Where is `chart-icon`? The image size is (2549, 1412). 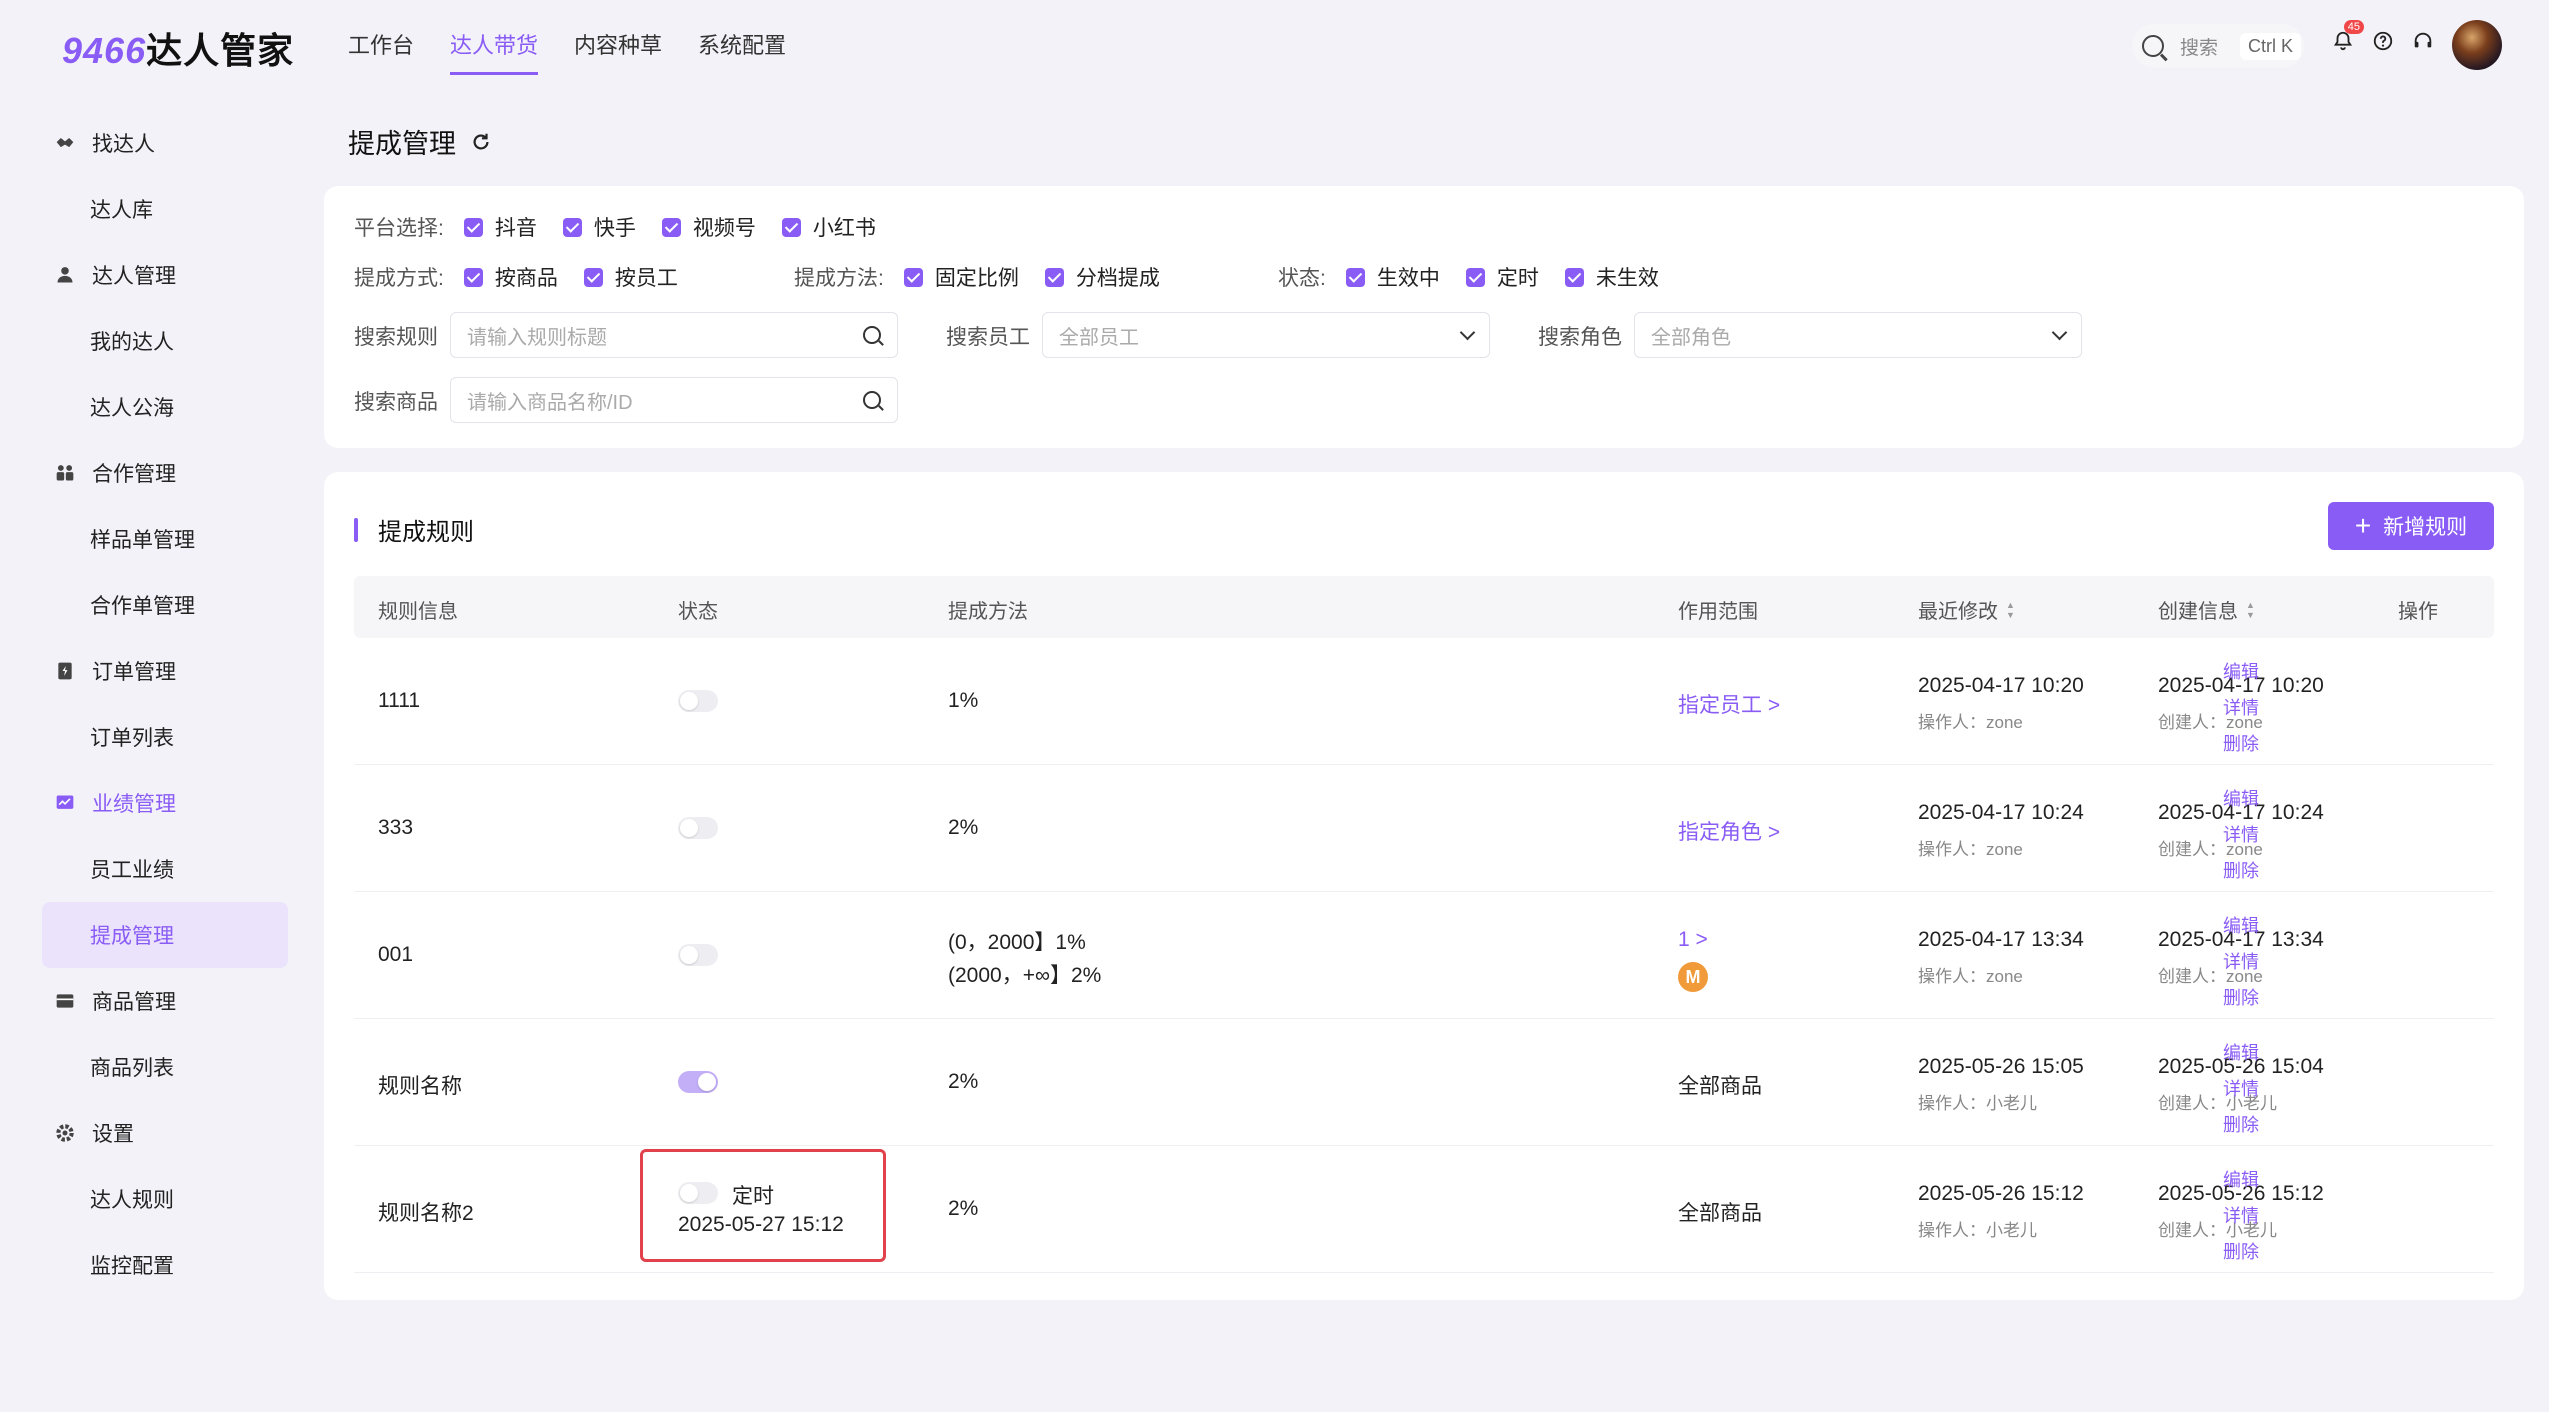
chart-icon is located at coordinates (65, 803).